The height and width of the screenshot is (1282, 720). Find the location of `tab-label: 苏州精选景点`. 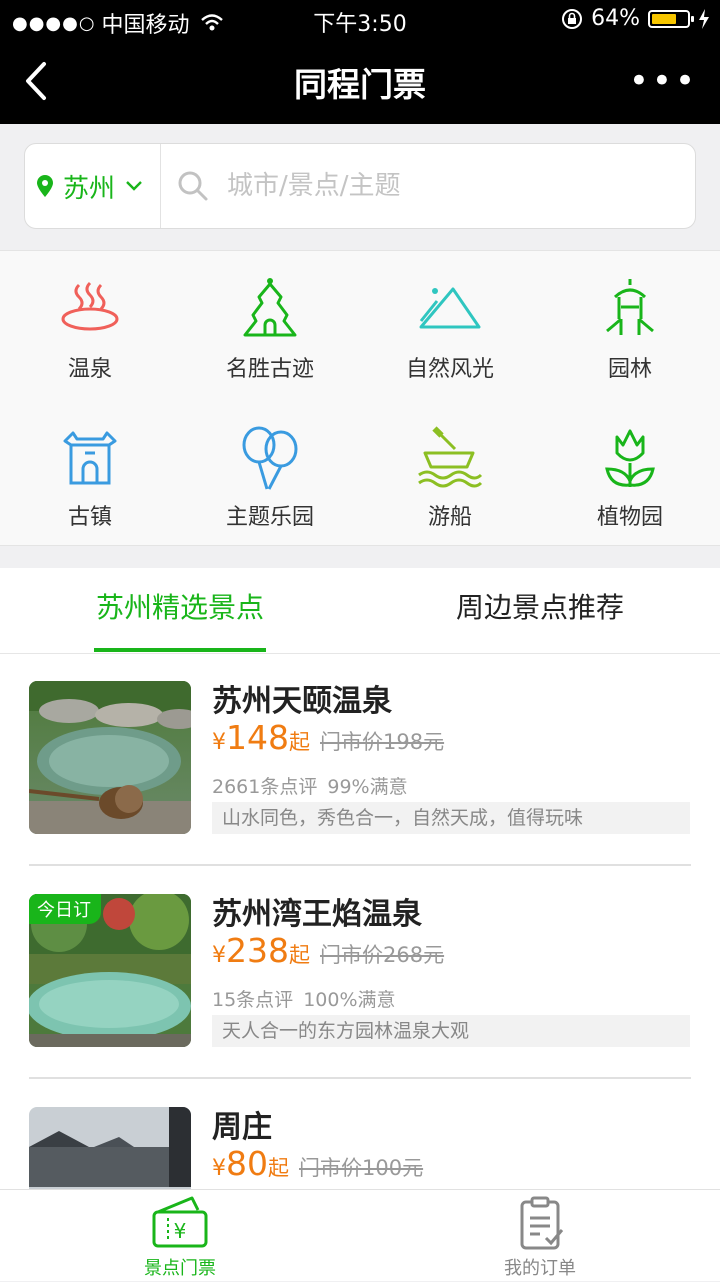

tab-label: 苏州精选景点 is located at coordinates (179, 607).